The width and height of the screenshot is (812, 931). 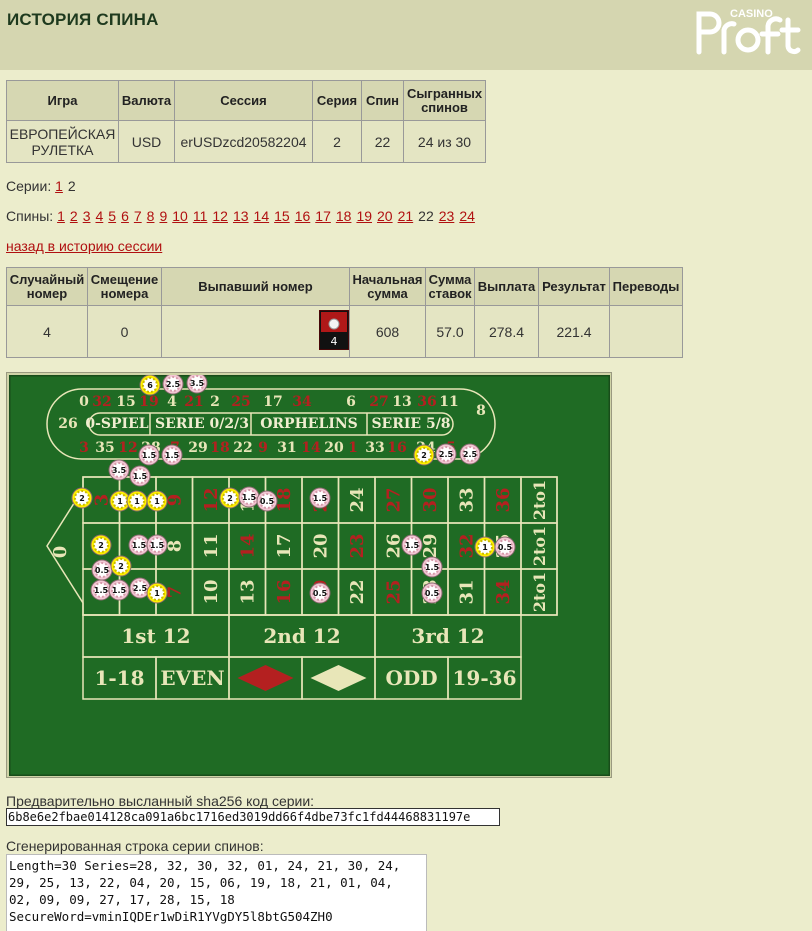 I want to click on chip: 3.5, so click(x=197, y=384).